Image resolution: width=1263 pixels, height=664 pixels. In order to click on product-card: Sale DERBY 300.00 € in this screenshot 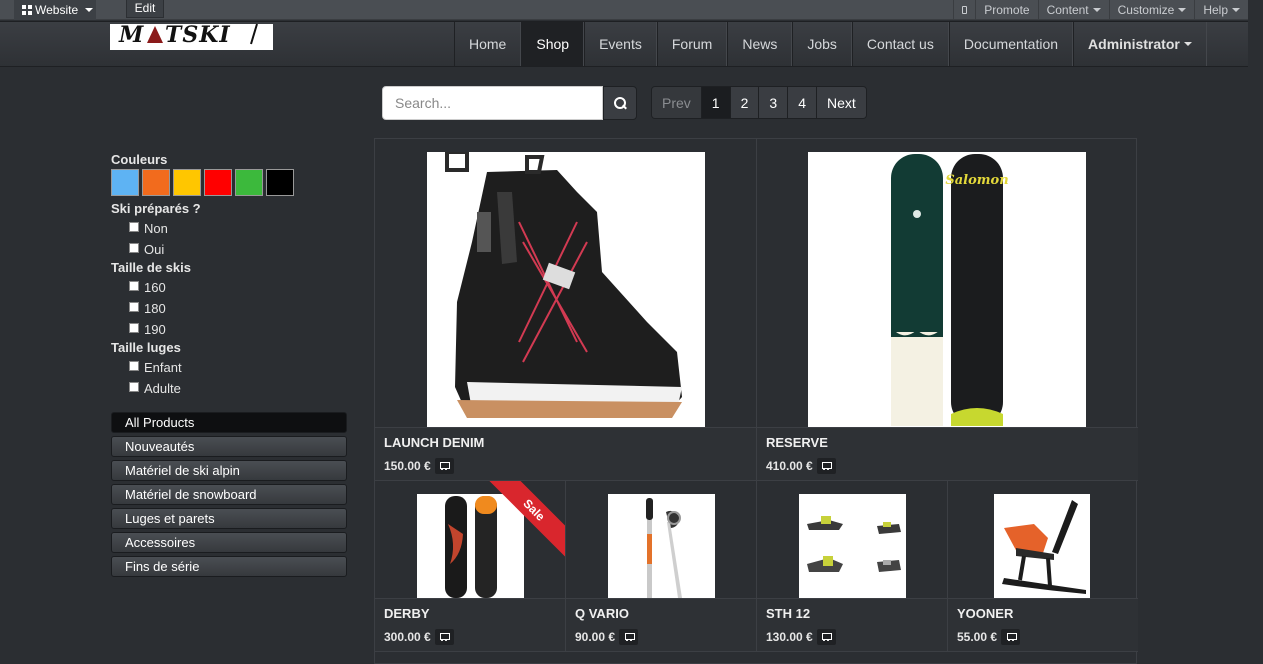, I will do `click(470, 566)`.